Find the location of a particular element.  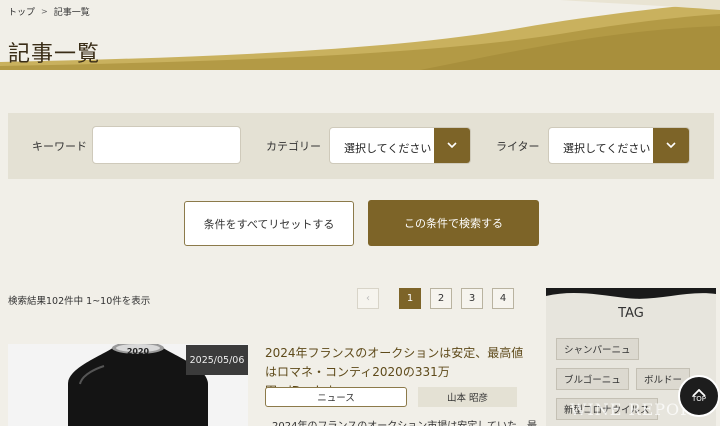

back-to-top-button: TOP is located at coordinates (699, 396).